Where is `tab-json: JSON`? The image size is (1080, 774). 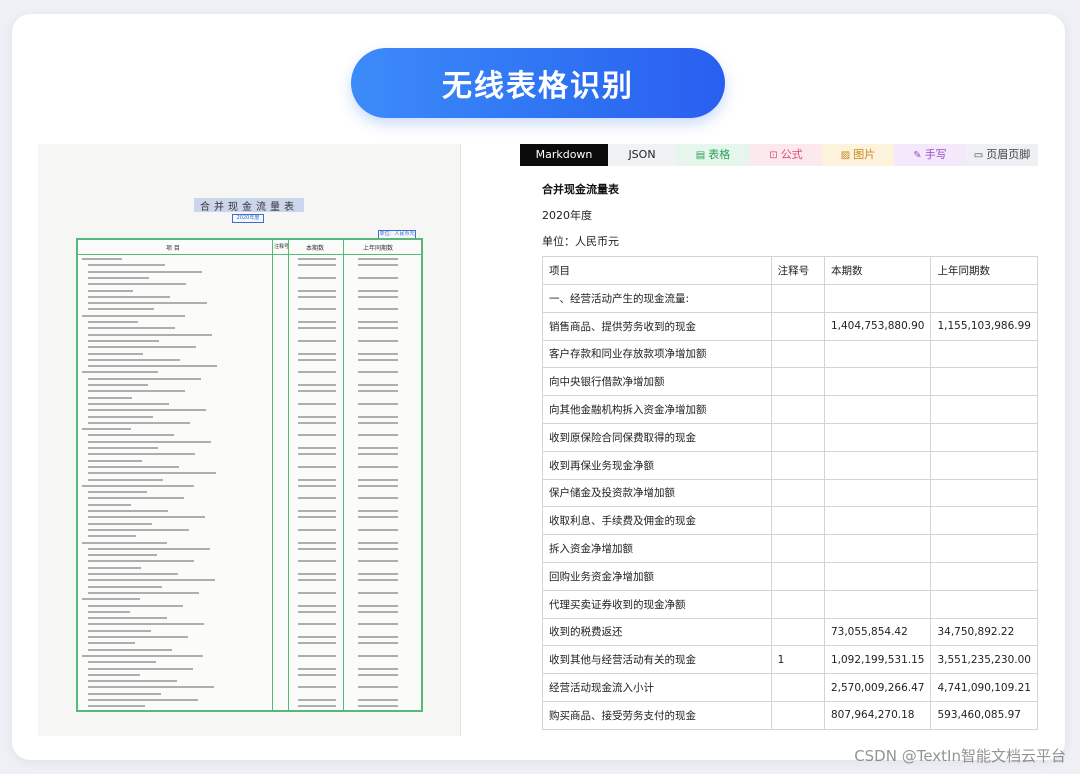
tab-json: JSON is located at coordinates (642, 155).